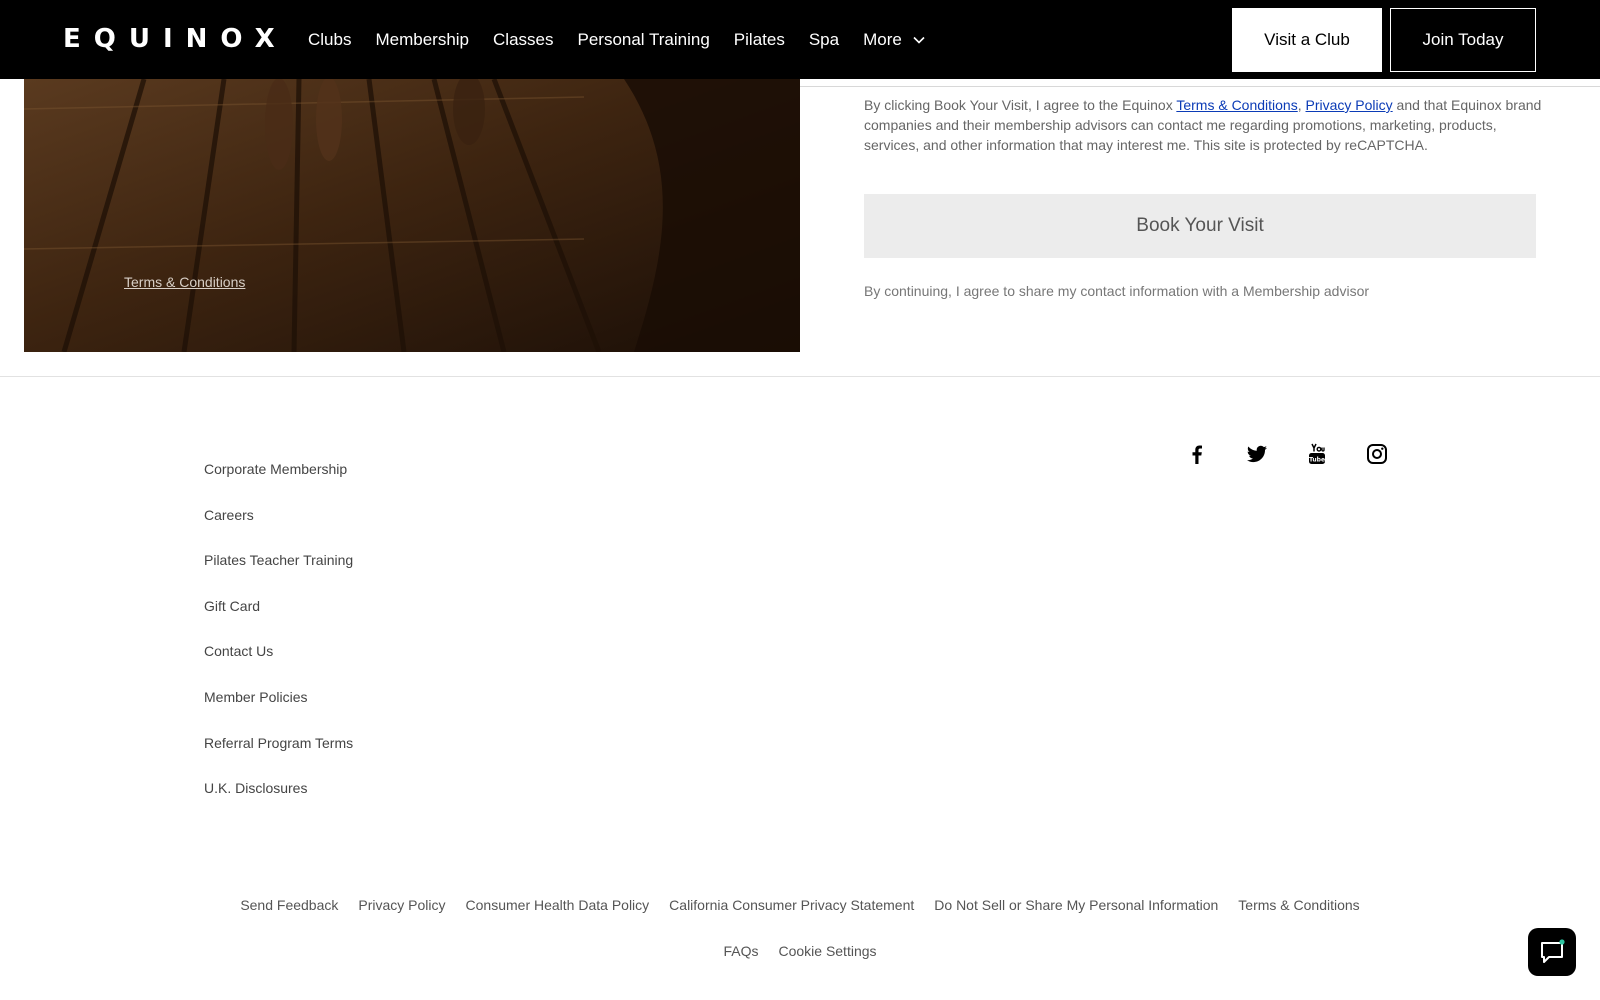  What do you see at coordinates (278, 697) in the screenshot?
I see `footer-link-member-policies: Member Policies` at bounding box center [278, 697].